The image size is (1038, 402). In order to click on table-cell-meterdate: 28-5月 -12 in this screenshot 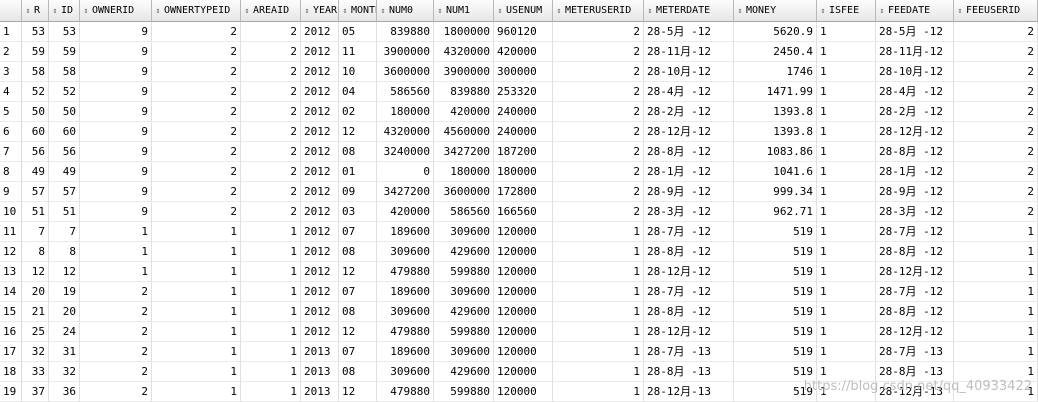, I will do `click(689, 32)`.